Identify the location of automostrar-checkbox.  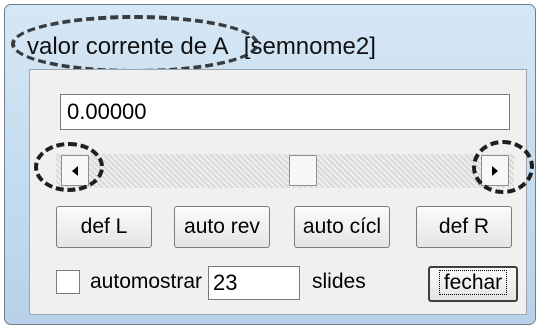
(68, 282).